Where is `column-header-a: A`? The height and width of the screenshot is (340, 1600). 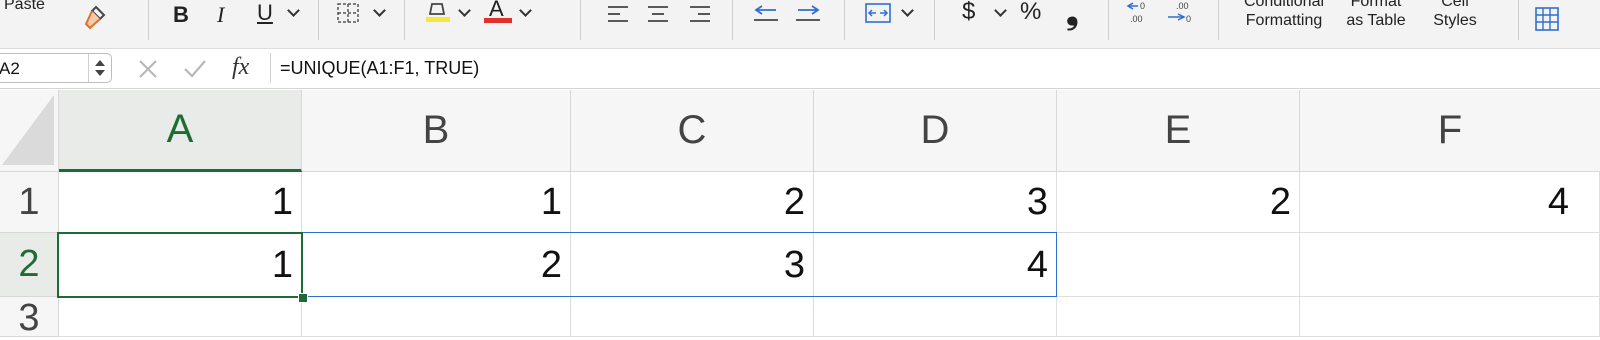 column-header-a: A is located at coordinates (180, 131).